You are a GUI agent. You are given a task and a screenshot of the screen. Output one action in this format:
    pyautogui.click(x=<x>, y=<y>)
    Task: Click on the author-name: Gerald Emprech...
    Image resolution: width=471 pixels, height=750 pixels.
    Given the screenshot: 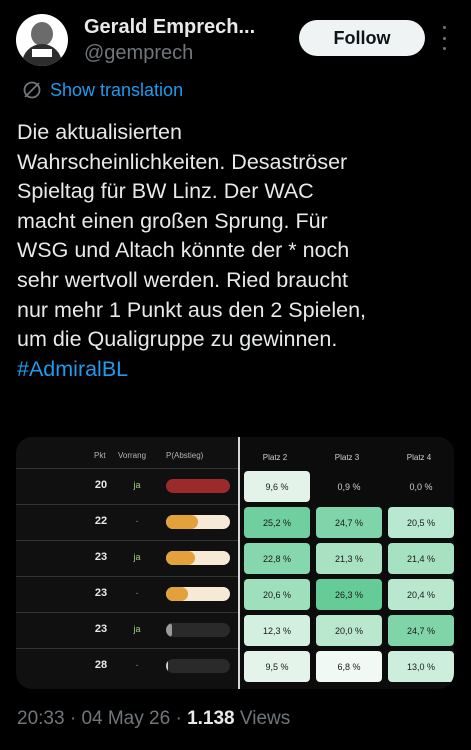 What is the action you would take?
    pyautogui.click(x=169, y=27)
    